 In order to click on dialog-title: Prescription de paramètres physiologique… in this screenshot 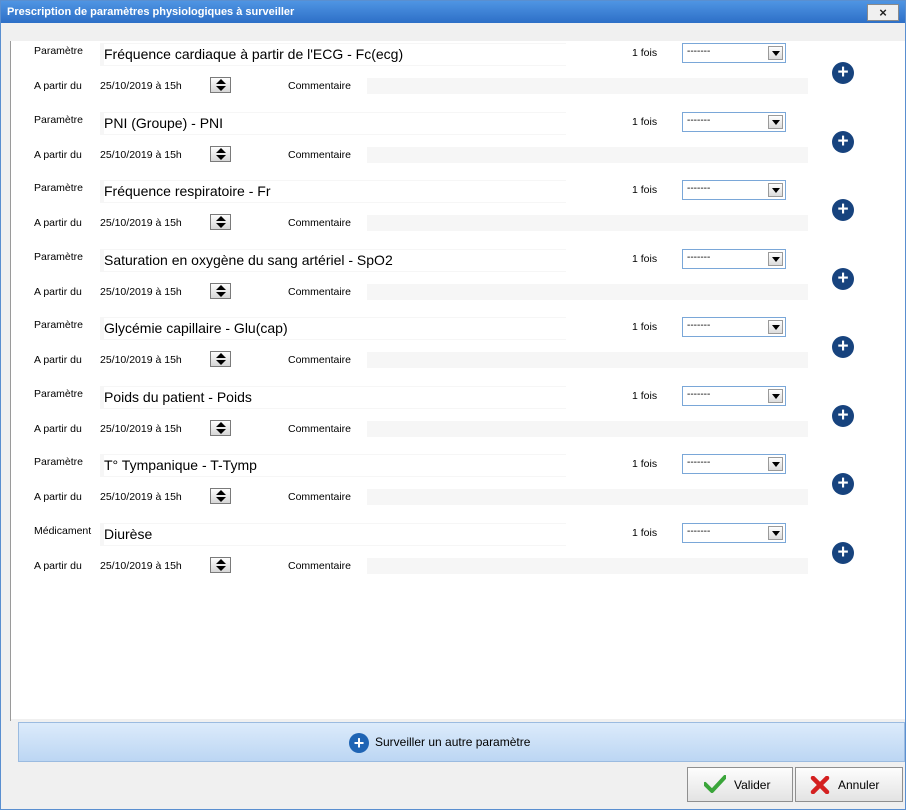, I will do `click(151, 12)`.